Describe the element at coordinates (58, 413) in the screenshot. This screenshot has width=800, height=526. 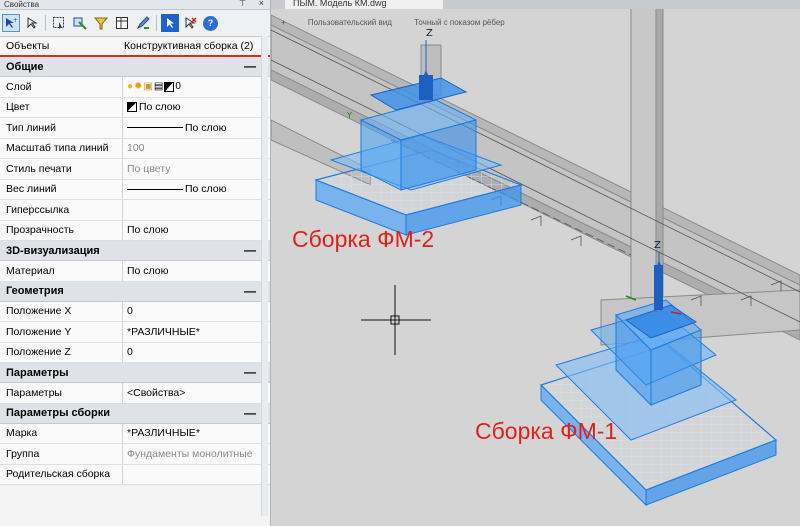
I see `section-title: Параметры сборки` at that location.